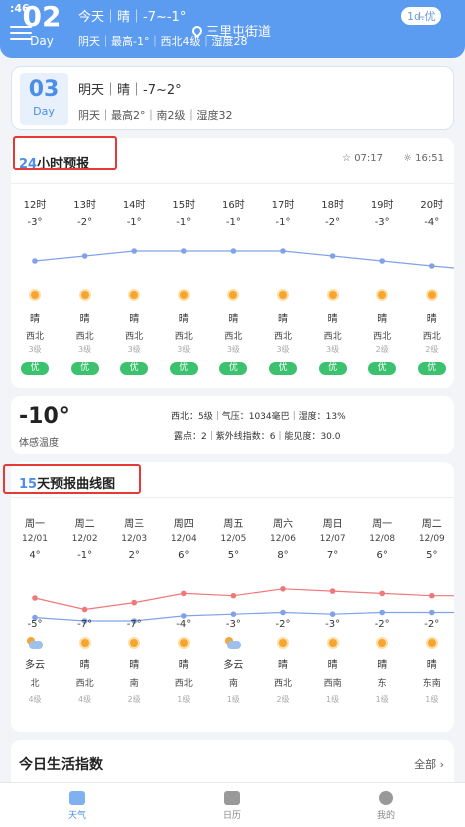  What do you see at coordinates (134, 555) in the screenshot?
I see `day-high: 2°` at bounding box center [134, 555].